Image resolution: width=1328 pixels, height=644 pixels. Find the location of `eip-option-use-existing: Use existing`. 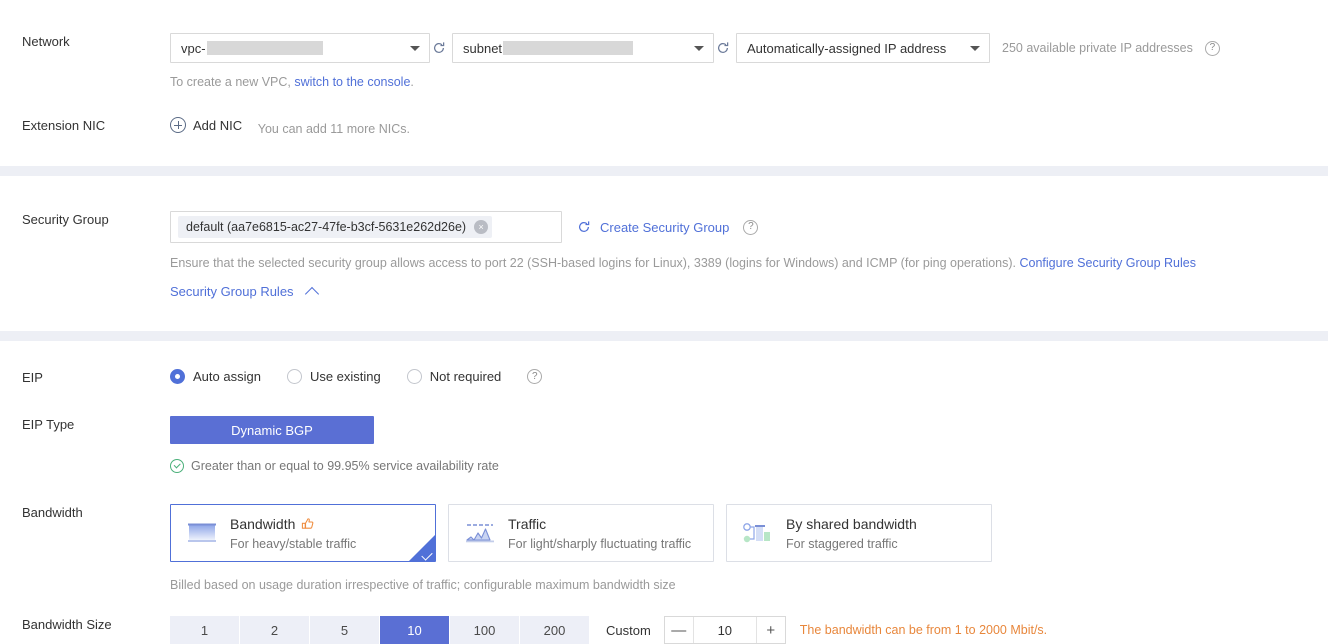

eip-option-use-existing: Use existing is located at coordinates (333, 376).